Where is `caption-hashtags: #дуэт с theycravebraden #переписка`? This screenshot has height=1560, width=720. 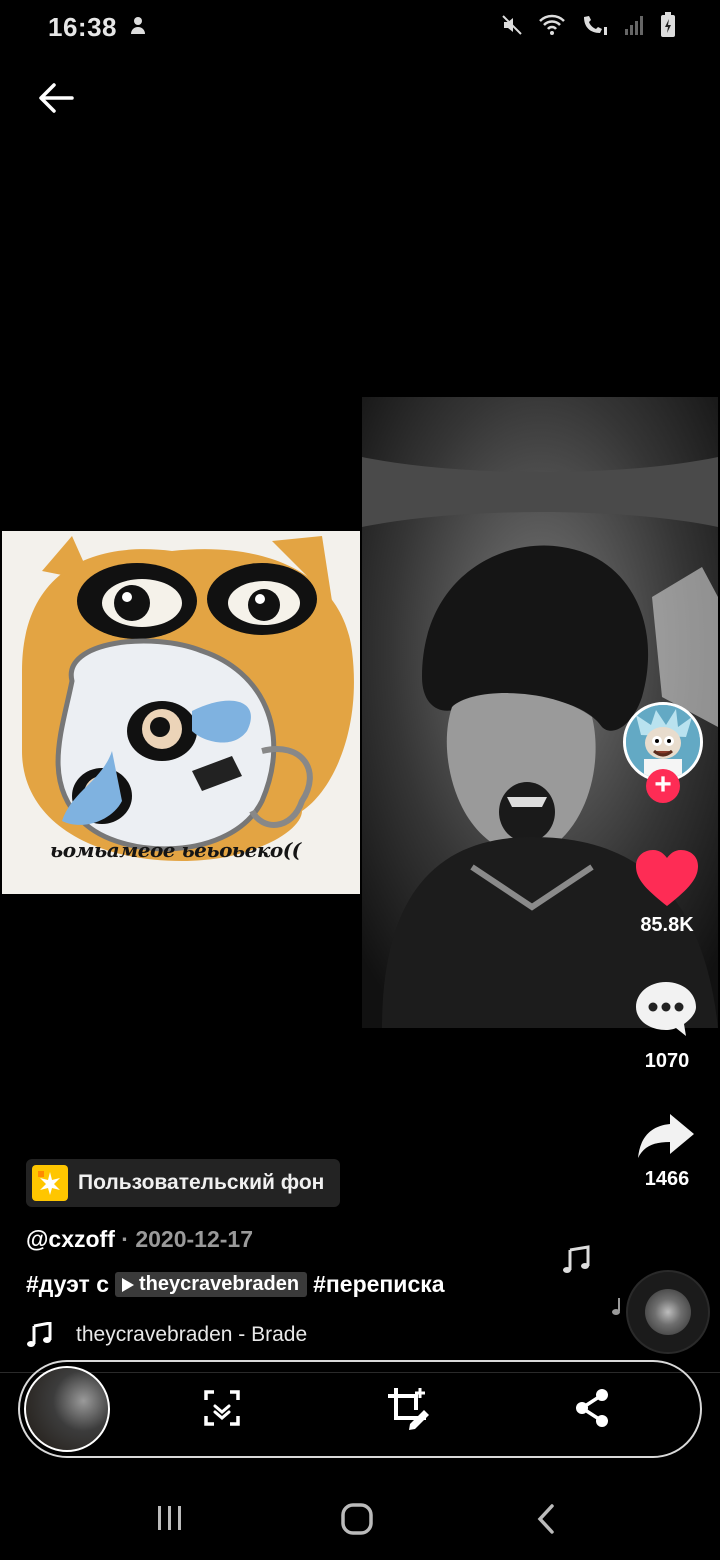
caption-hashtags: #дуэт с theycravebraden #переписка is located at coordinates (235, 1284).